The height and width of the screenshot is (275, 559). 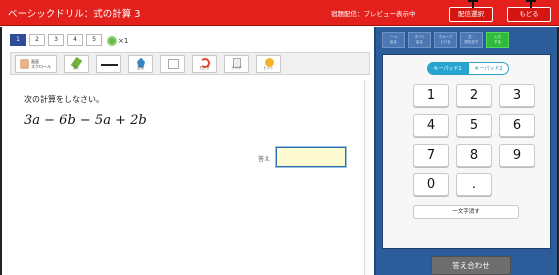 What do you see at coordinates (419, 40) in the screenshot?
I see `tab-undo-all: すべて 戻る` at bounding box center [419, 40].